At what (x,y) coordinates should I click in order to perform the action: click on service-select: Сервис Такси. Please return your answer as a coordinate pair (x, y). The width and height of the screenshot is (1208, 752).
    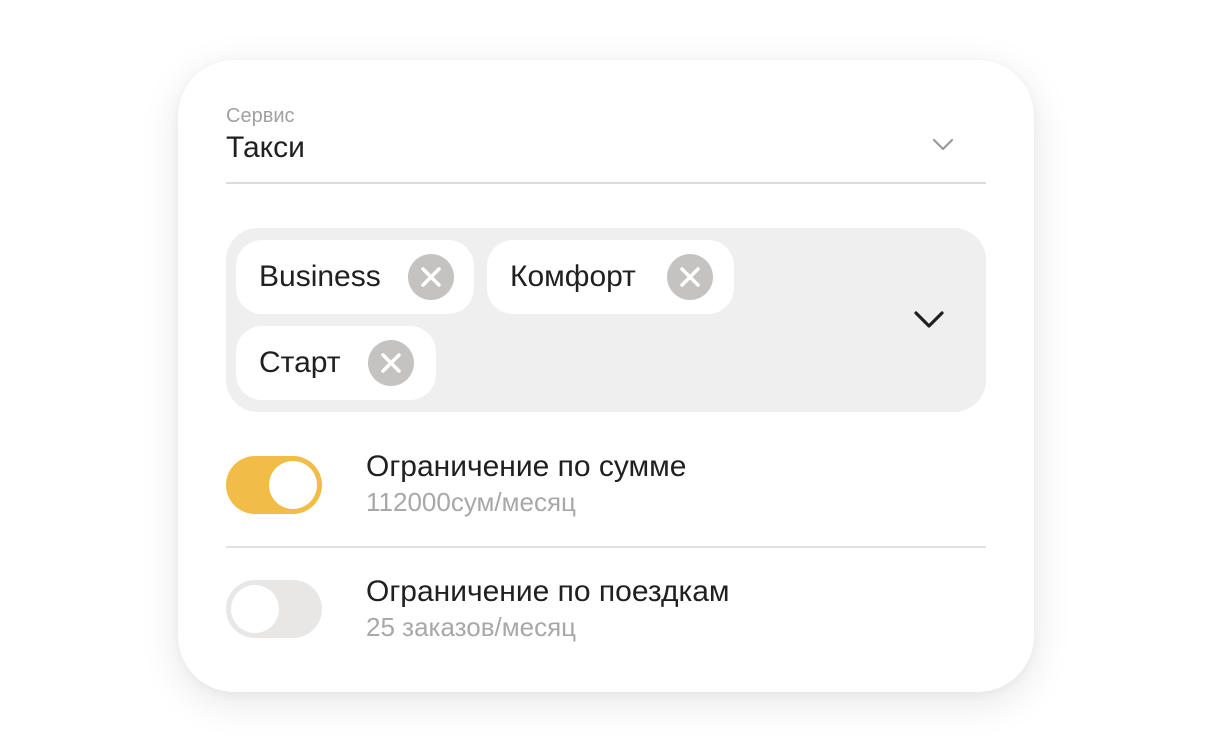
    Looking at the image, I should click on (606, 144).